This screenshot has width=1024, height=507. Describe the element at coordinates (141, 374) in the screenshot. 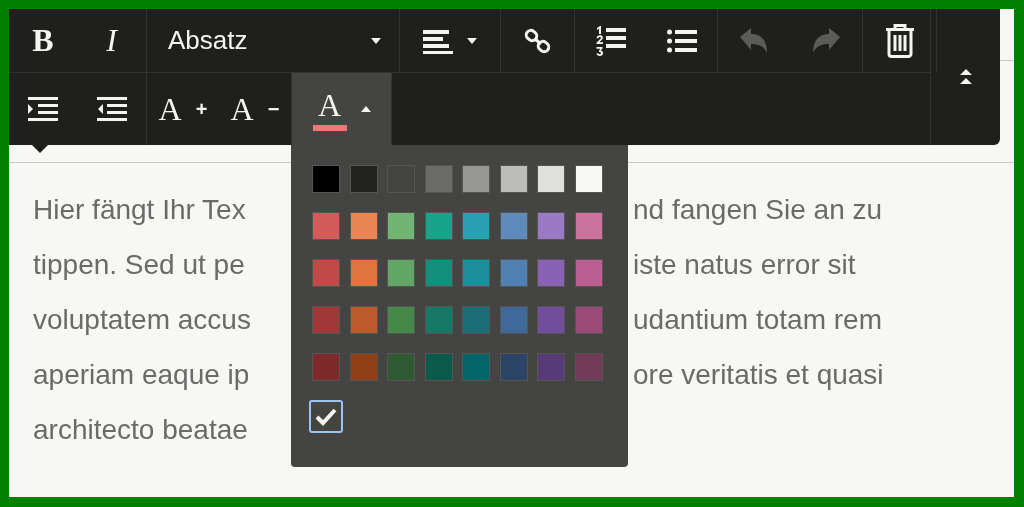

I see `body-text: aperiam eaque ip` at that location.